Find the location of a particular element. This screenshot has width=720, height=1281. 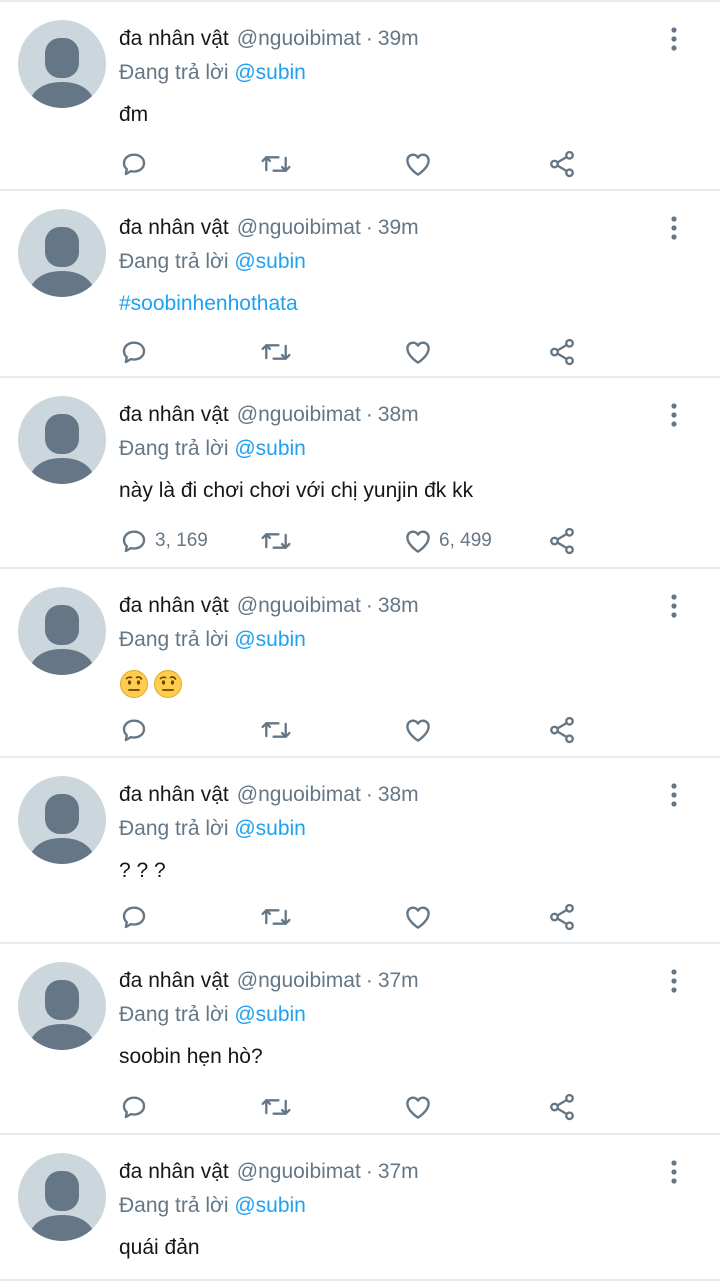

like-count: 6, 499 is located at coordinates (465, 540).